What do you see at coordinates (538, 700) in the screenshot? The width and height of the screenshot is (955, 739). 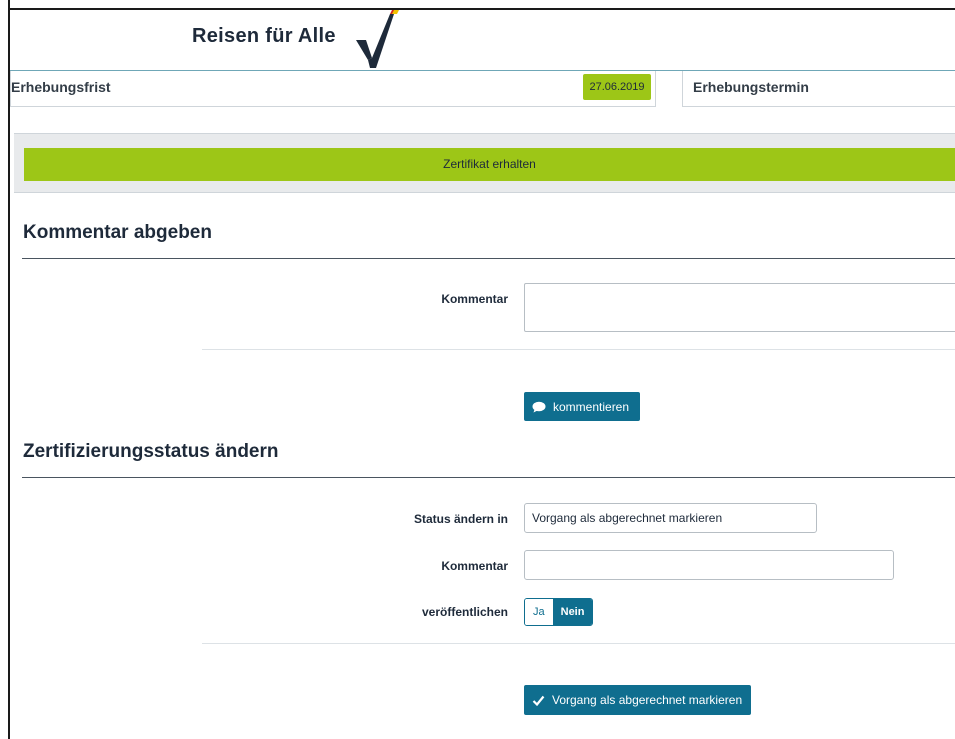 I see `checkmark-icon` at bounding box center [538, 700].